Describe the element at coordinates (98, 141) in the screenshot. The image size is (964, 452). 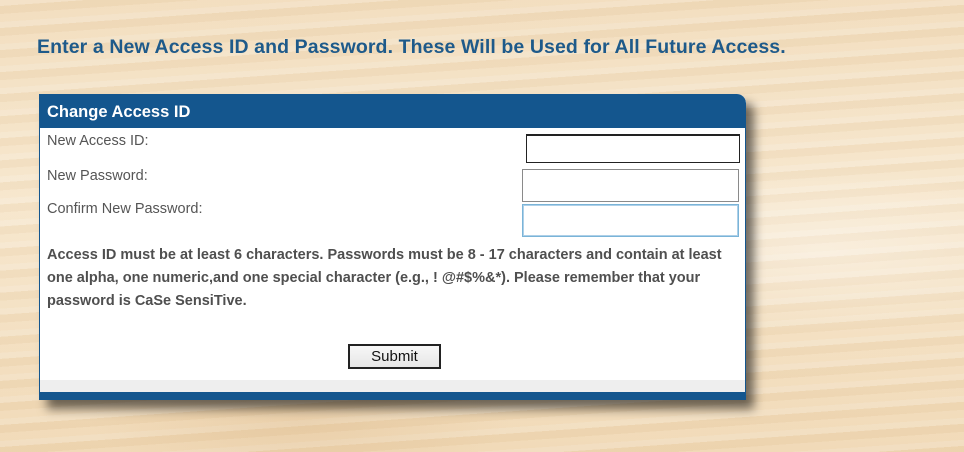
I see `new-access-id-label: New Access ID:` at that location.